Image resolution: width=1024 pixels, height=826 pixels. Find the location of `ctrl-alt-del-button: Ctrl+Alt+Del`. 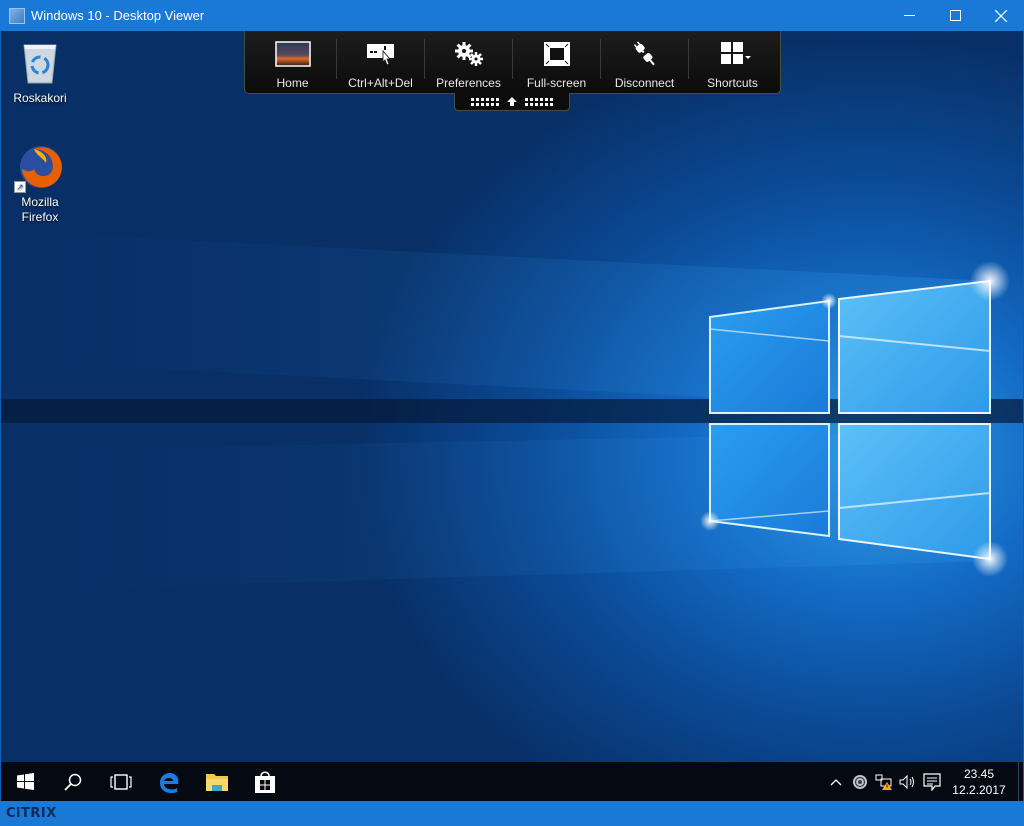

ctrl-alt-del-button: Ctrl+Alt+Del is located at coordinates (380, 62).